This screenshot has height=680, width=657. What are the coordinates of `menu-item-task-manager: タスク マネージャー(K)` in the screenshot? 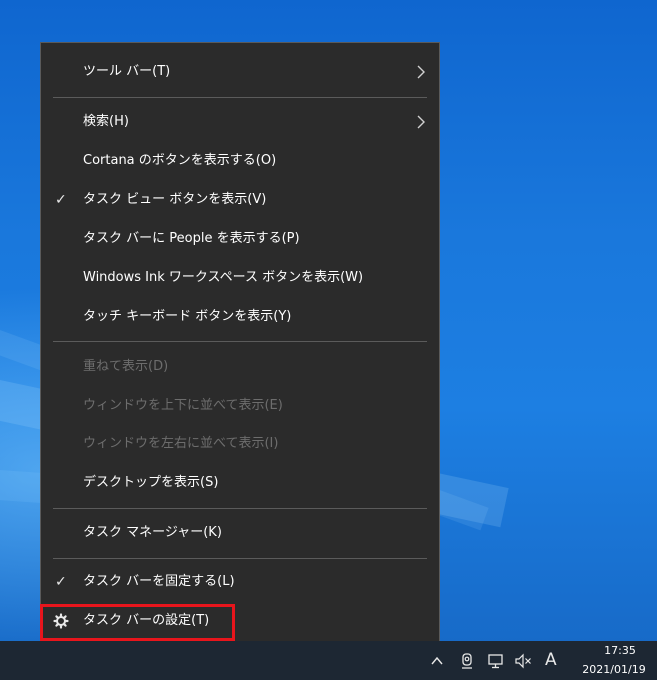 It's located at (240, 533).